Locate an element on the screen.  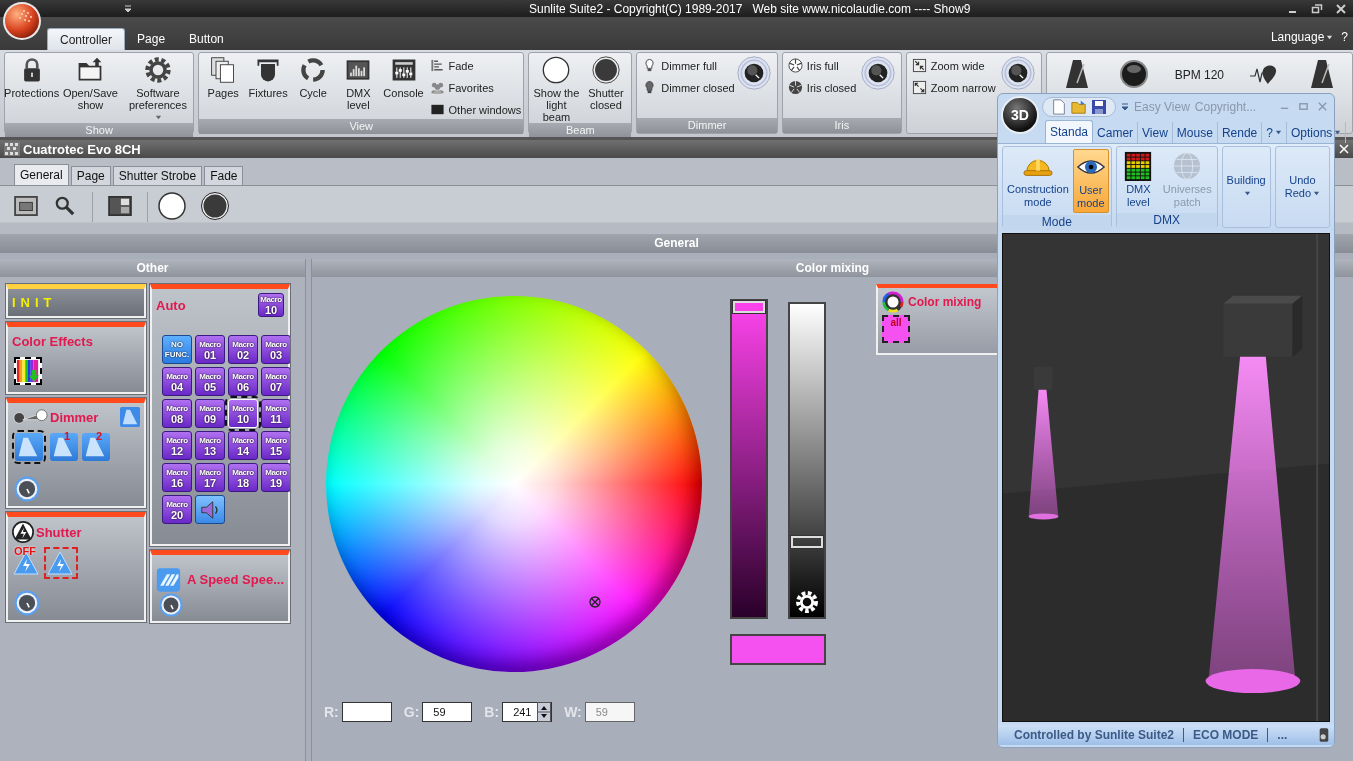
brightness-slider is located at coordinates (807, 460).